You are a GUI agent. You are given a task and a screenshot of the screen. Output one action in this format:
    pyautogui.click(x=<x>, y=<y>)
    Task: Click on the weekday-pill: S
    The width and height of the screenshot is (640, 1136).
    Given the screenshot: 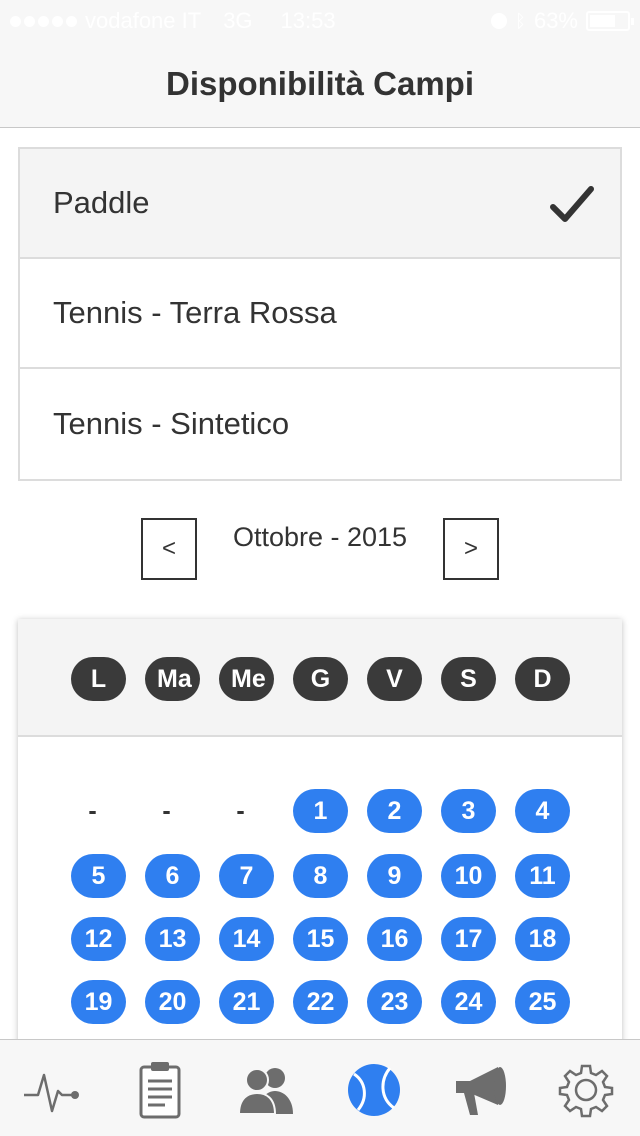 What is the action you would take?
    pyautogui.click(x=468, y=679)
    